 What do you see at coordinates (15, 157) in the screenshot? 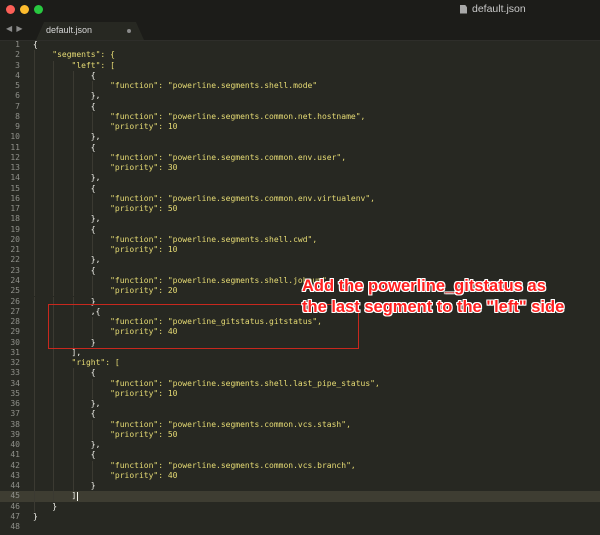
I see `line-number: 12` at bounding box center [15, 157].